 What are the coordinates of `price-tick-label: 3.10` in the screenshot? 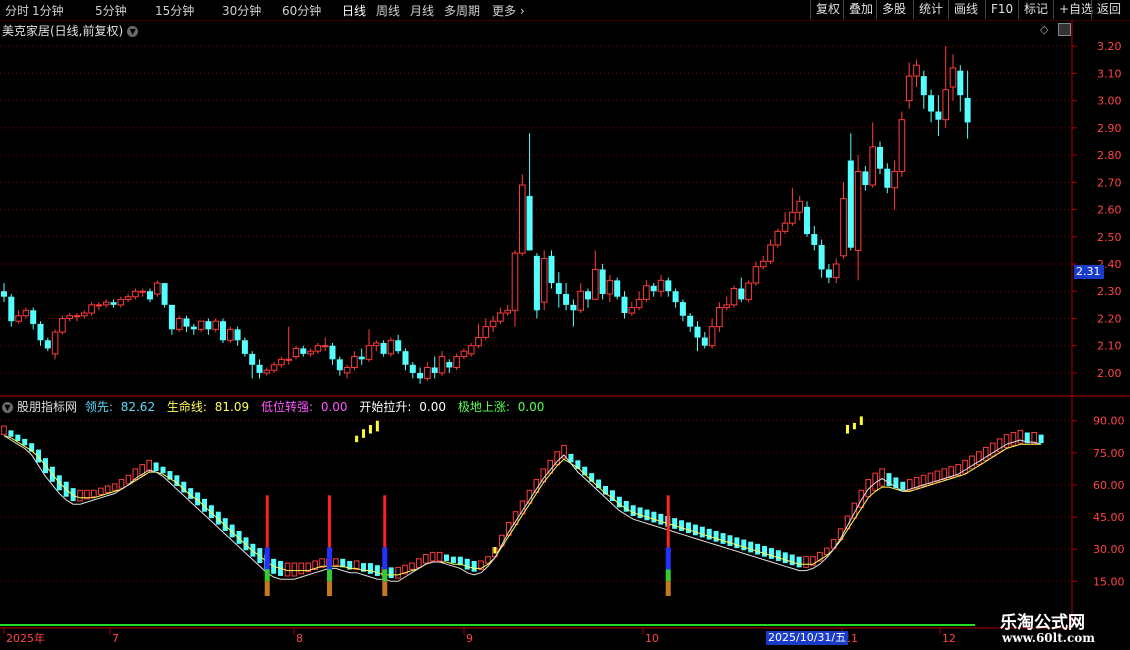 It's located at (1109, 73).